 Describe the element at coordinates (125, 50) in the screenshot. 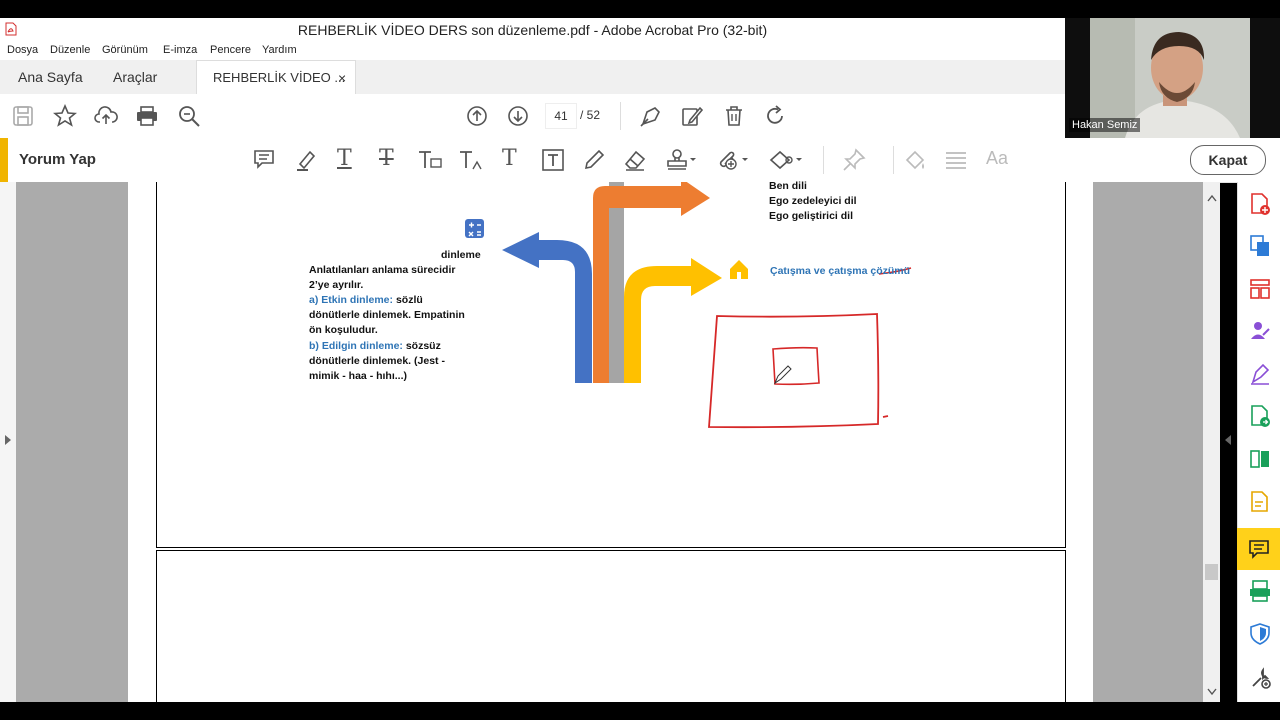

I see `menu-view: Görünüm` at that location.